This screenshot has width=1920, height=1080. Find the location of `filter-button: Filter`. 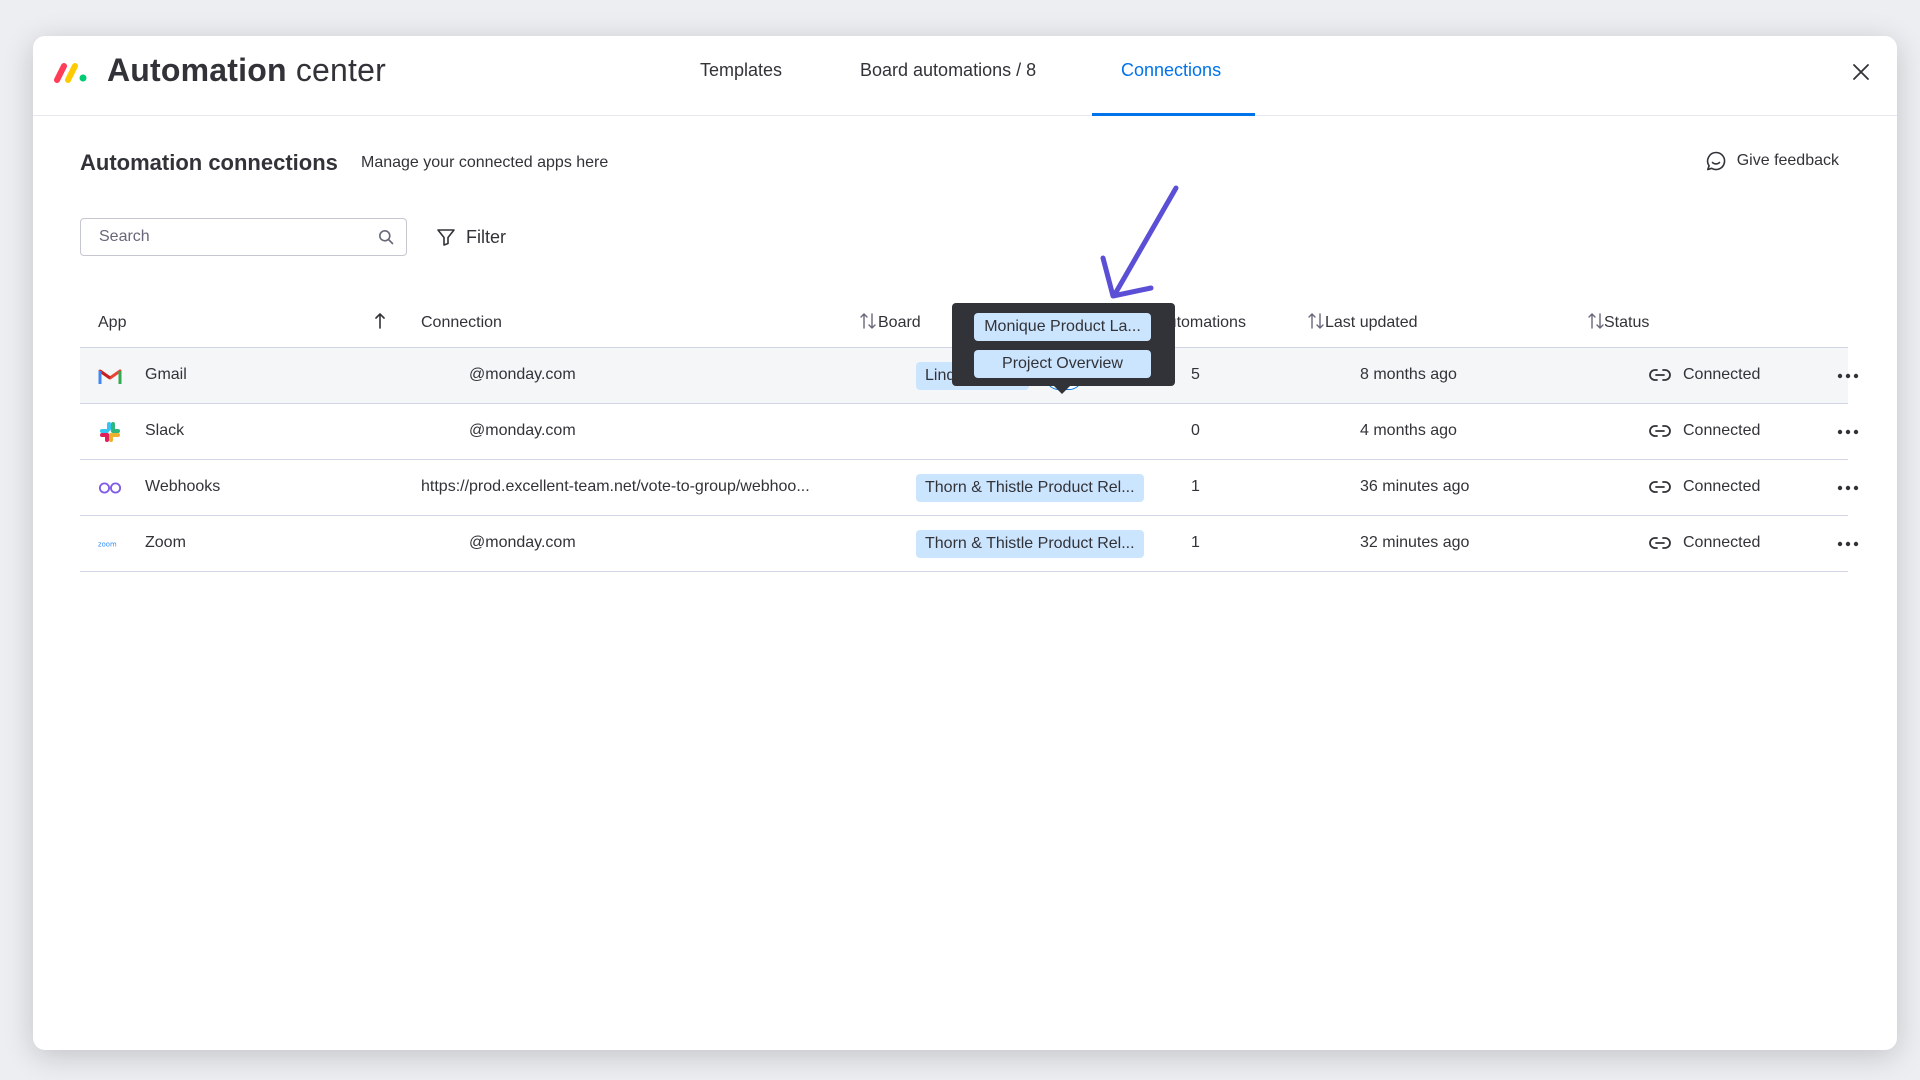

filter-button: Filter is located at coordinates (471, 237).